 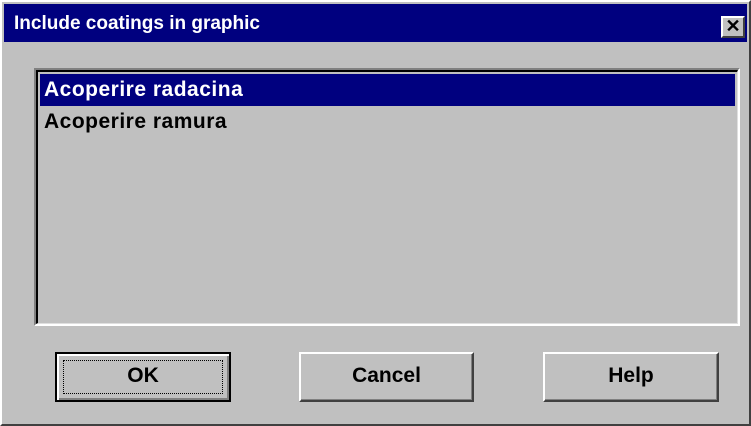 I want to click on ok-button: OK, so click(x=143, y=377).